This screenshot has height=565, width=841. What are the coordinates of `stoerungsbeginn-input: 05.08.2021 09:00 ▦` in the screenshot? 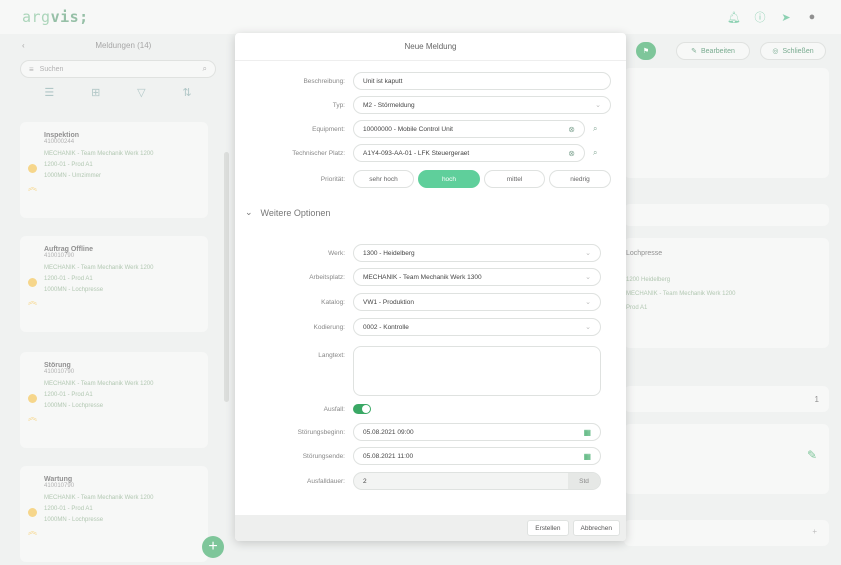 It's located at (477, 432).